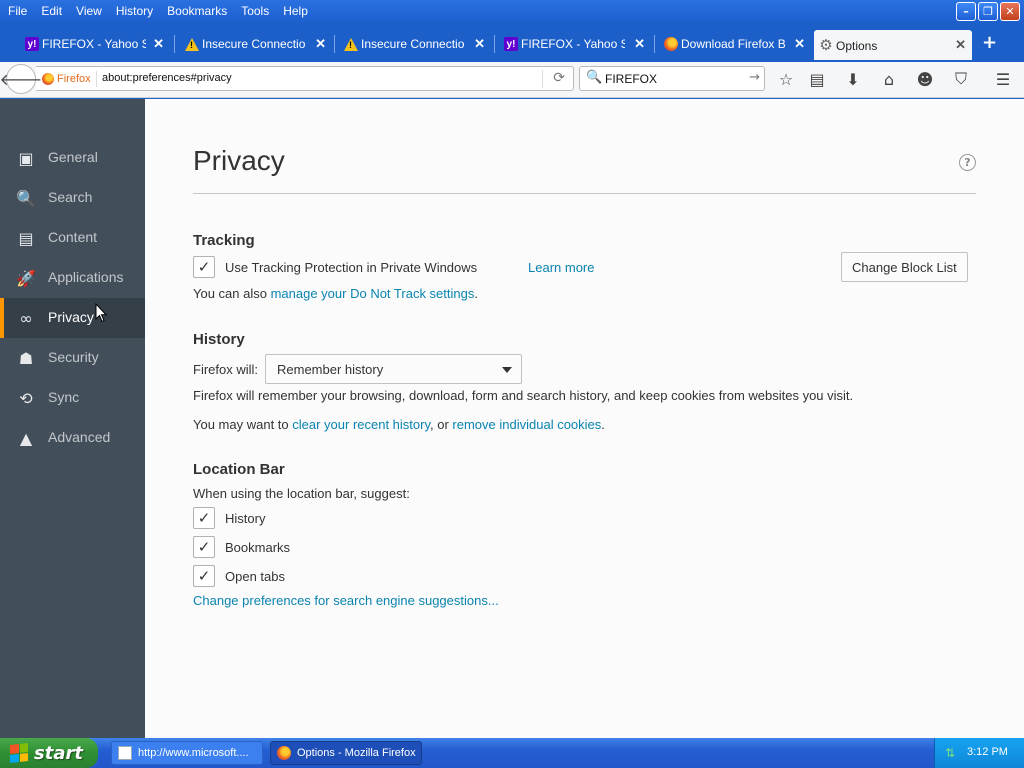 Image resolution: width=1024 pixels, height=768 pixels. What do you see at coordinates (305, 78) in the screenshot?
I see `url-bar: Firefox about:preferences#privacy ⟳` at bounding box center [305, 78].